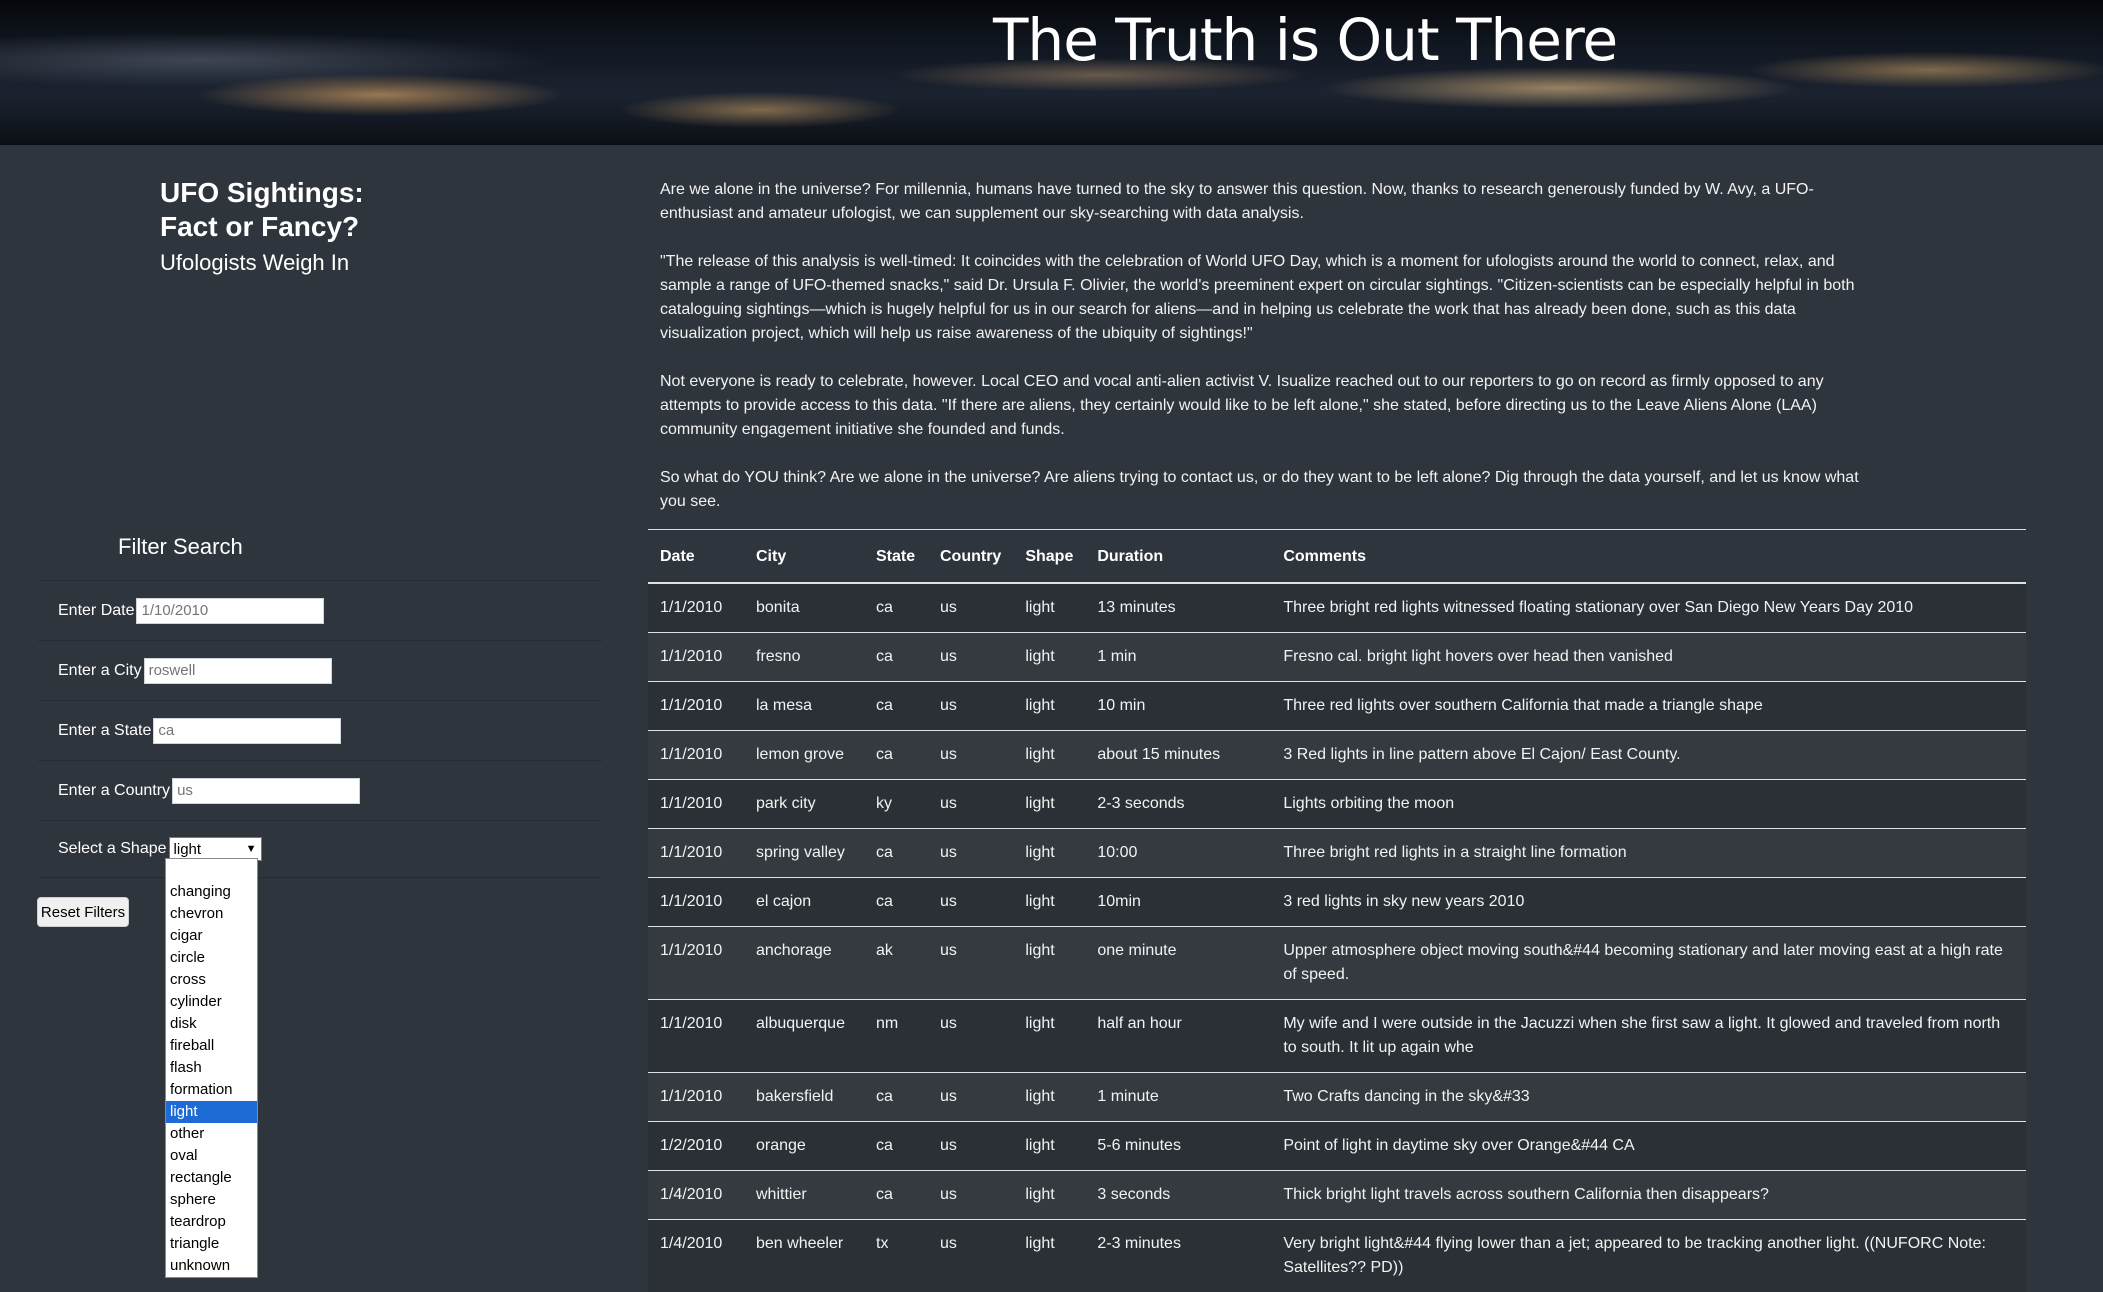 Image resolution: width=2103 pixels, height=1292 pixels. Describe the element at coordinates (211, 1068) in the screenshot. I see `shape-option: flash` at that location.